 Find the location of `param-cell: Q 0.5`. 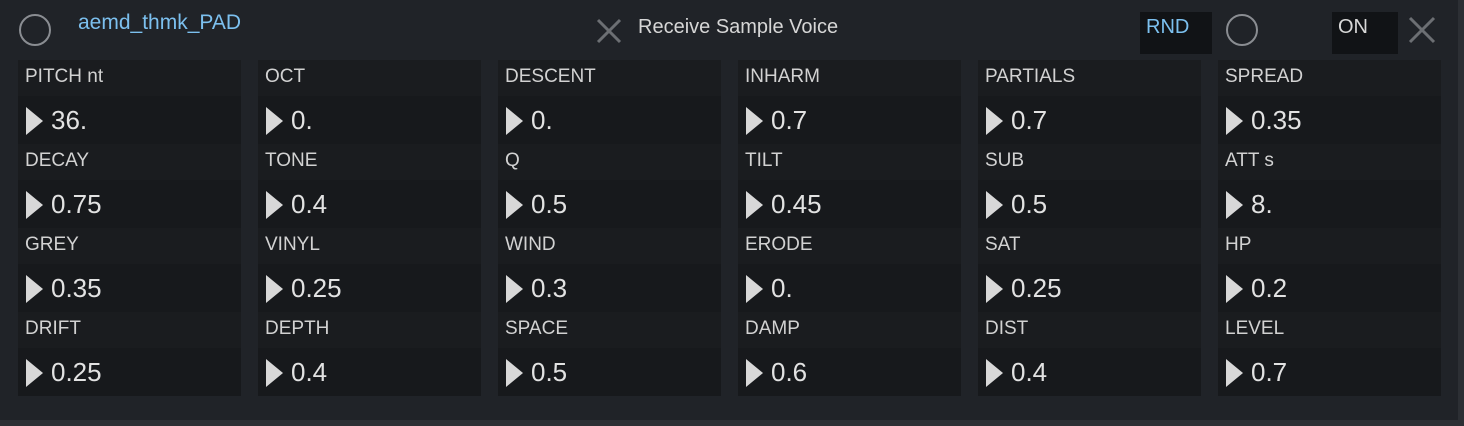

param-cell: Q 0.5 is located at coordinates (609, 186).